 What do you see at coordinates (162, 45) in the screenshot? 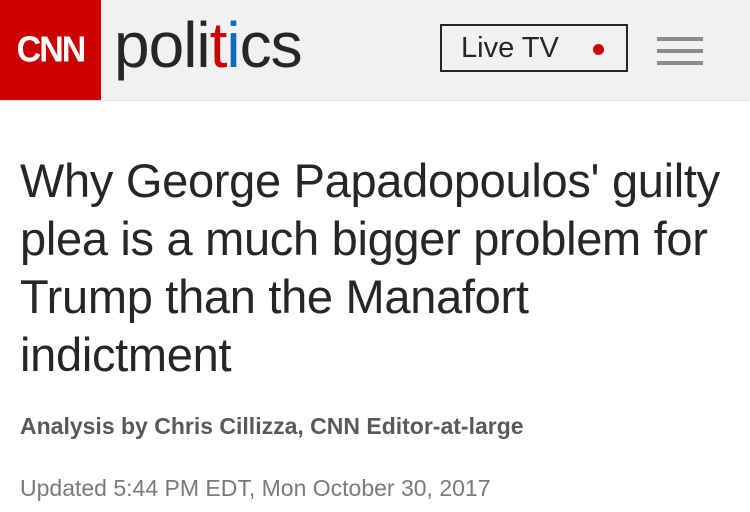
I see `section-title-part: poli` at bounding box center [162, 45].